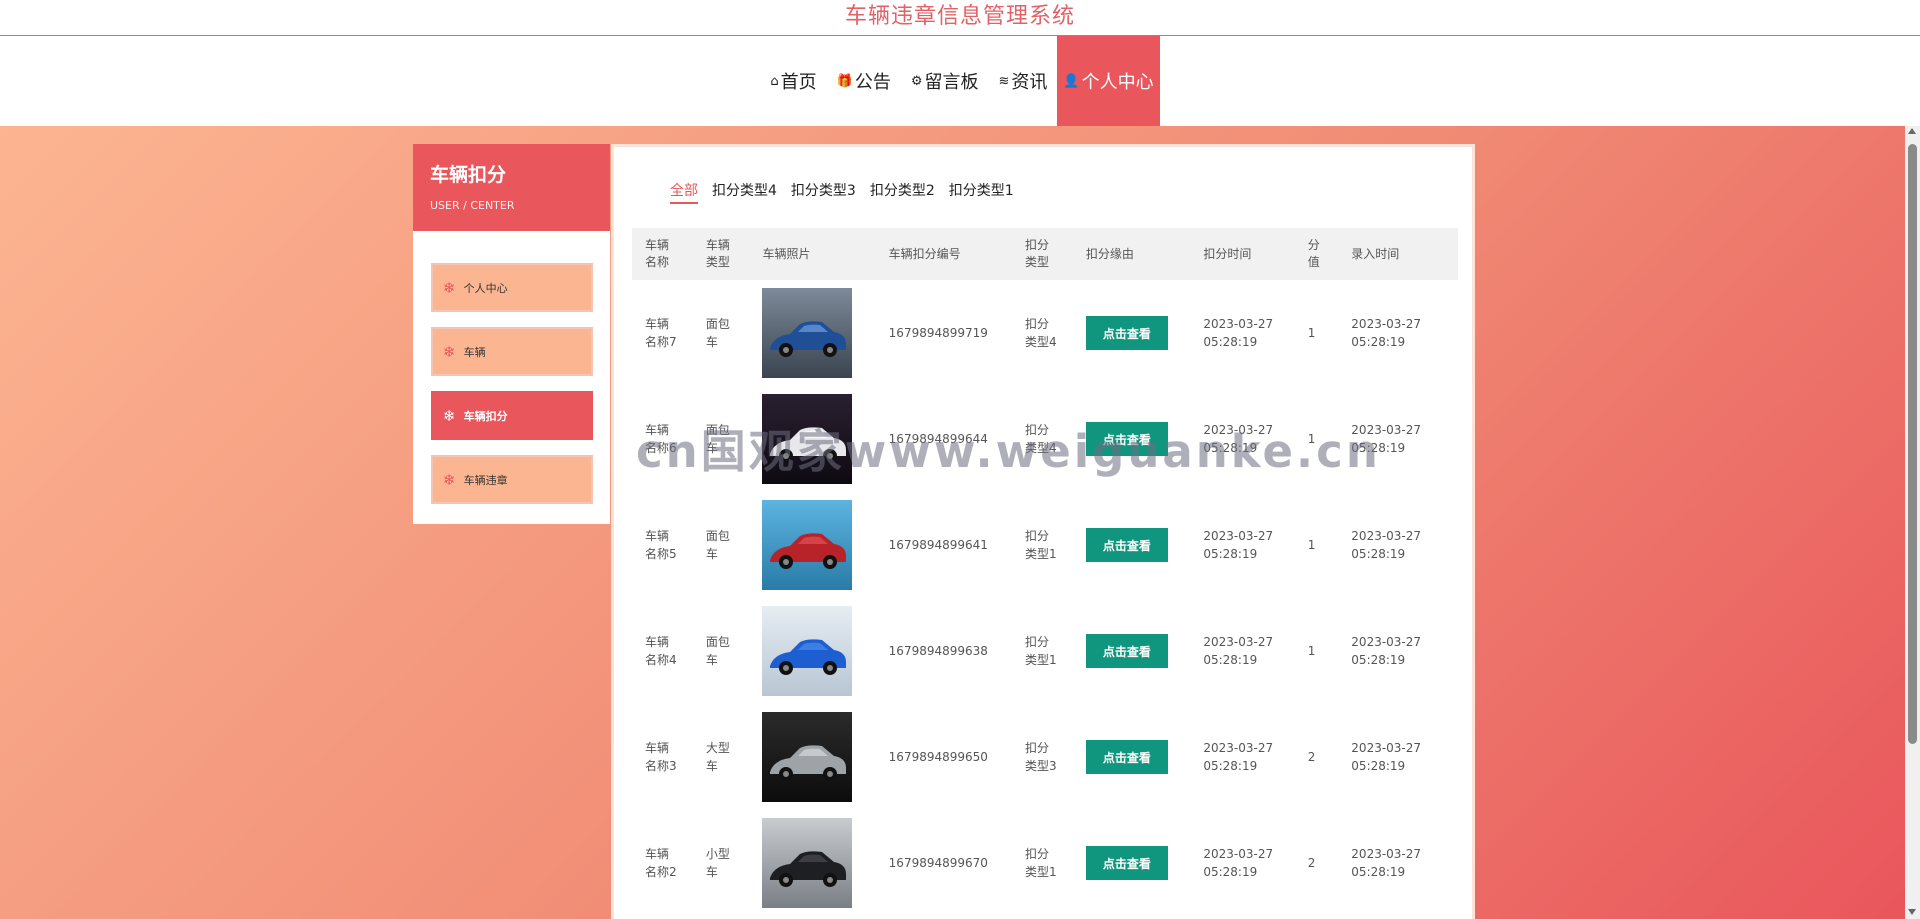 The width and height of the screenshot is (1920, 919). Describe the element at coordinates (812, 254) in the screenshot. I see `column-header: 车辆照片` at that location.